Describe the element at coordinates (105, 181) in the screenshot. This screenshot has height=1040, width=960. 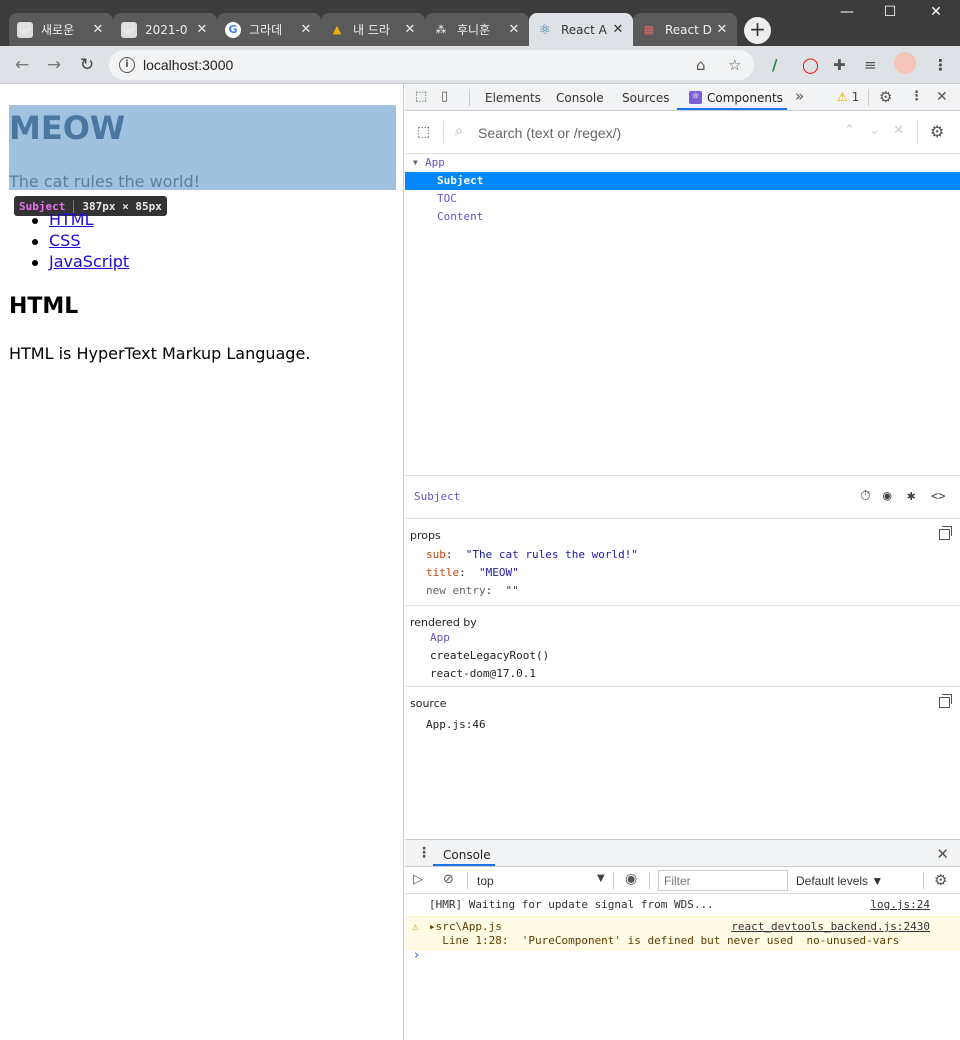
I see `page-tagline: The cat rules the world!` at that location.